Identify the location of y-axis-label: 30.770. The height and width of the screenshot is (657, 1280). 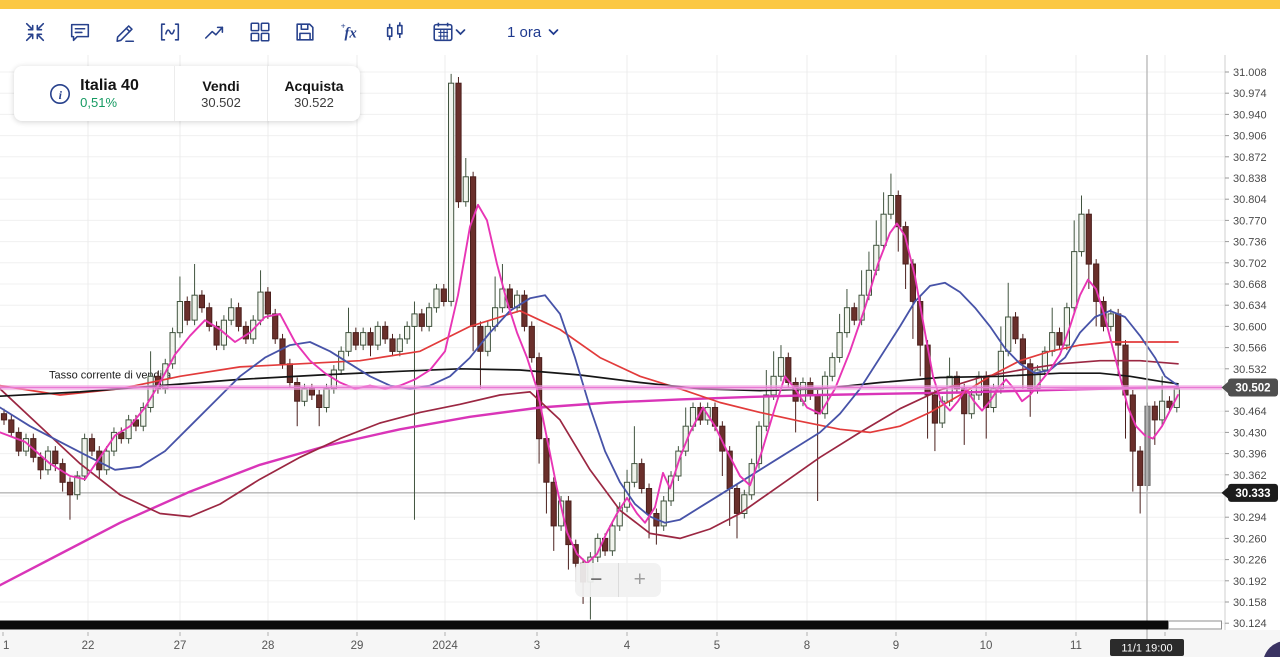
(1250, 221).